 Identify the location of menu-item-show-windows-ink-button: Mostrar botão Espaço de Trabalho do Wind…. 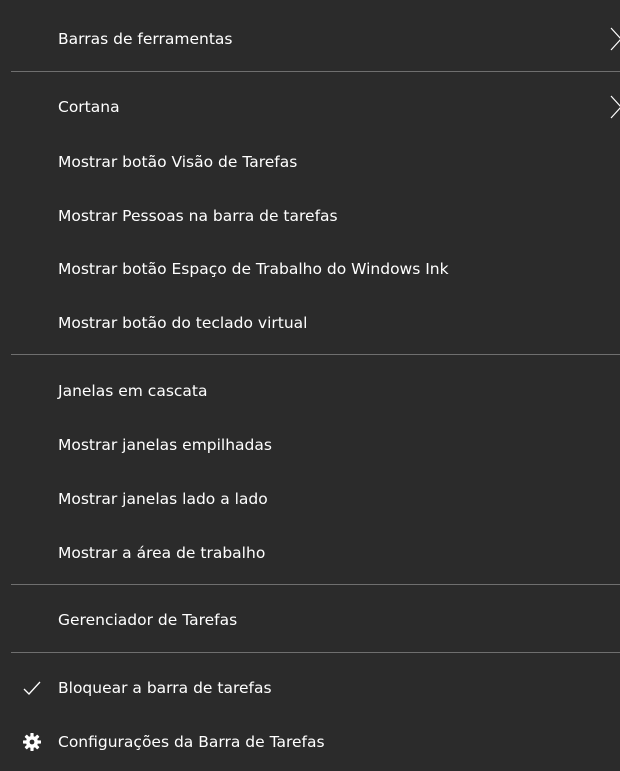
(310, 269).